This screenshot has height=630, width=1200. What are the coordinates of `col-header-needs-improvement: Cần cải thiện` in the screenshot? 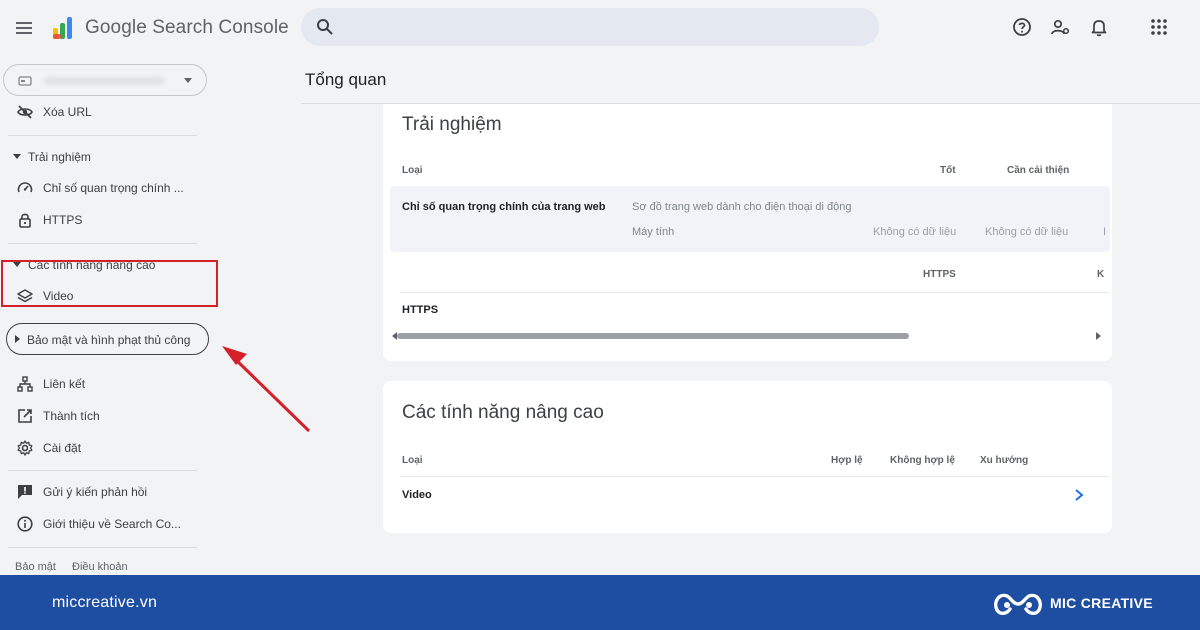 It's located at (1038, 170).